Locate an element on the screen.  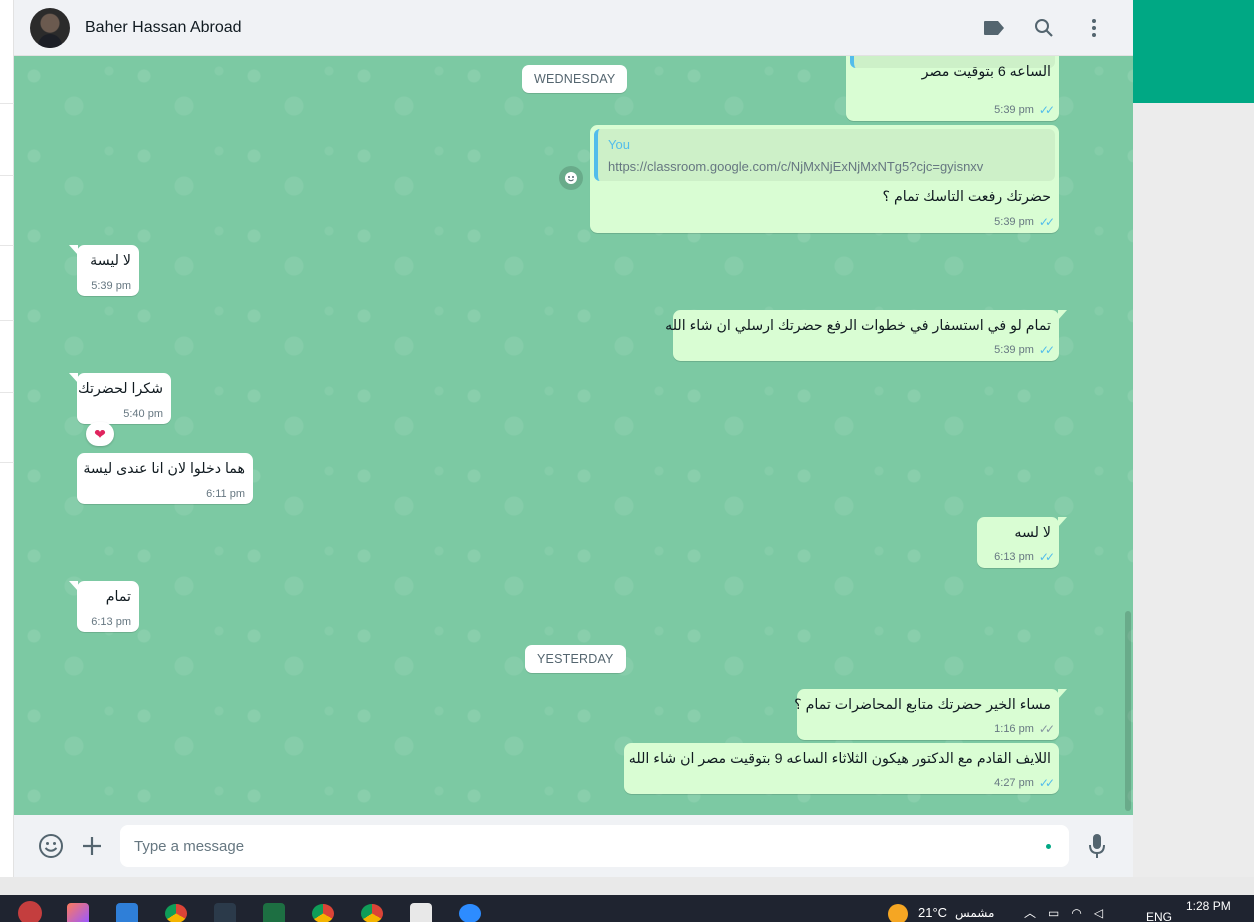
message-text: لا لسه is located at coordinates (1032, 533).